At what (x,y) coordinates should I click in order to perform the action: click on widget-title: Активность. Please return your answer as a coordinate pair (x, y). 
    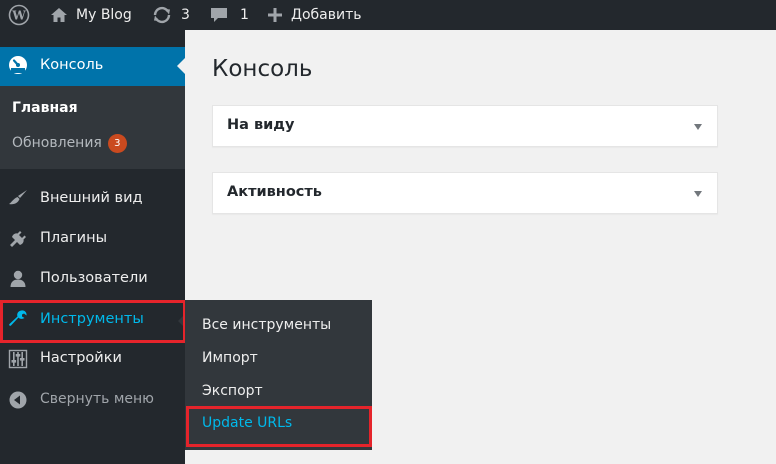
    Looking at the image, I should click on (274, 192).